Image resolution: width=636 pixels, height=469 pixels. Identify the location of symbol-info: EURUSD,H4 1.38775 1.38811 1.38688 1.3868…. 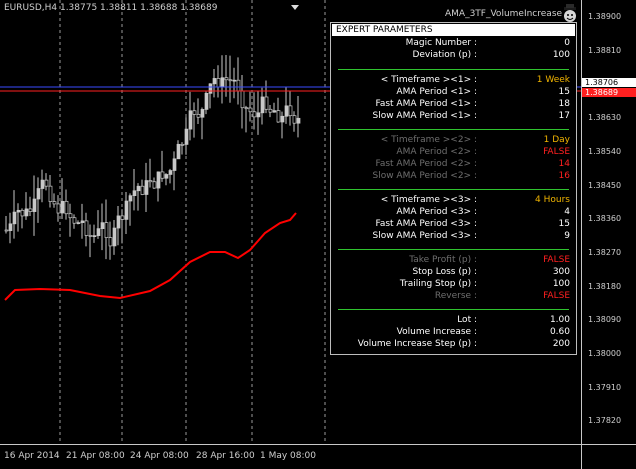
(111, 8).